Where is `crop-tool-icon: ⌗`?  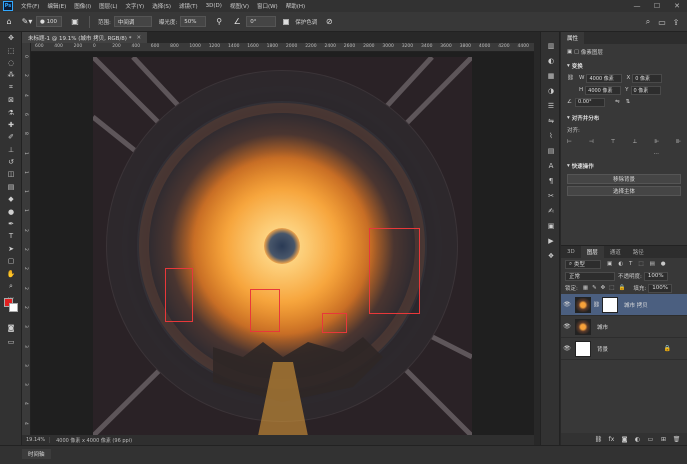
crop-tool-icon: ⌗ is located at coordinates (11, 88).